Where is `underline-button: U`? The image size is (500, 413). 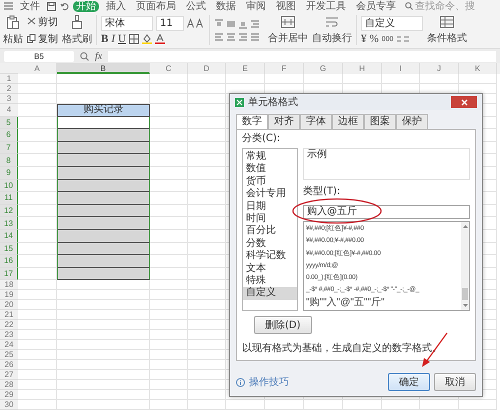 underline-button: U is located at coordinates (122, 39).